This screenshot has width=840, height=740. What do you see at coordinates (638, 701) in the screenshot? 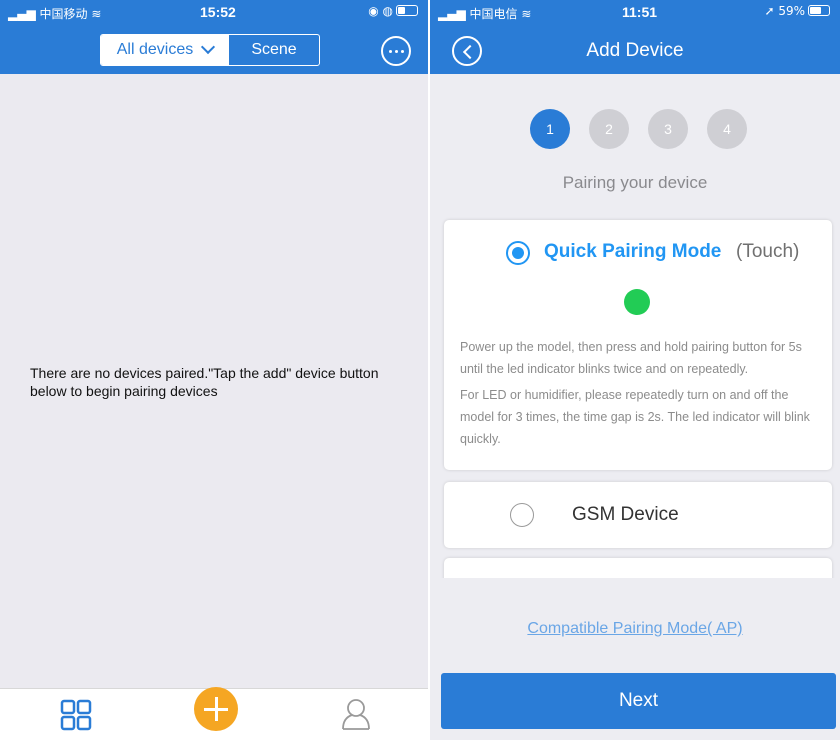
I see `next-button: Next` at bounding box center [638, 701].